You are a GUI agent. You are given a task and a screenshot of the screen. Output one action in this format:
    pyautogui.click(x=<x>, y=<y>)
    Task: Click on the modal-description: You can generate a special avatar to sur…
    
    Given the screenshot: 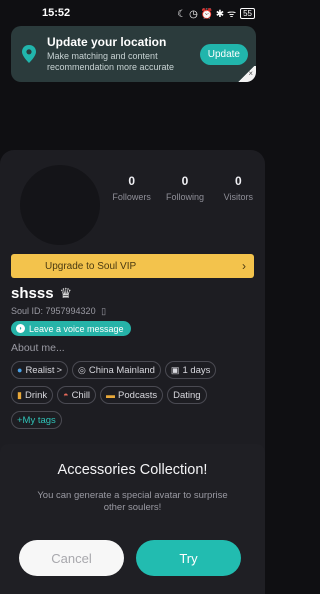 What is the action you would take?
    pyautogui.click(x=132, y=501)
    